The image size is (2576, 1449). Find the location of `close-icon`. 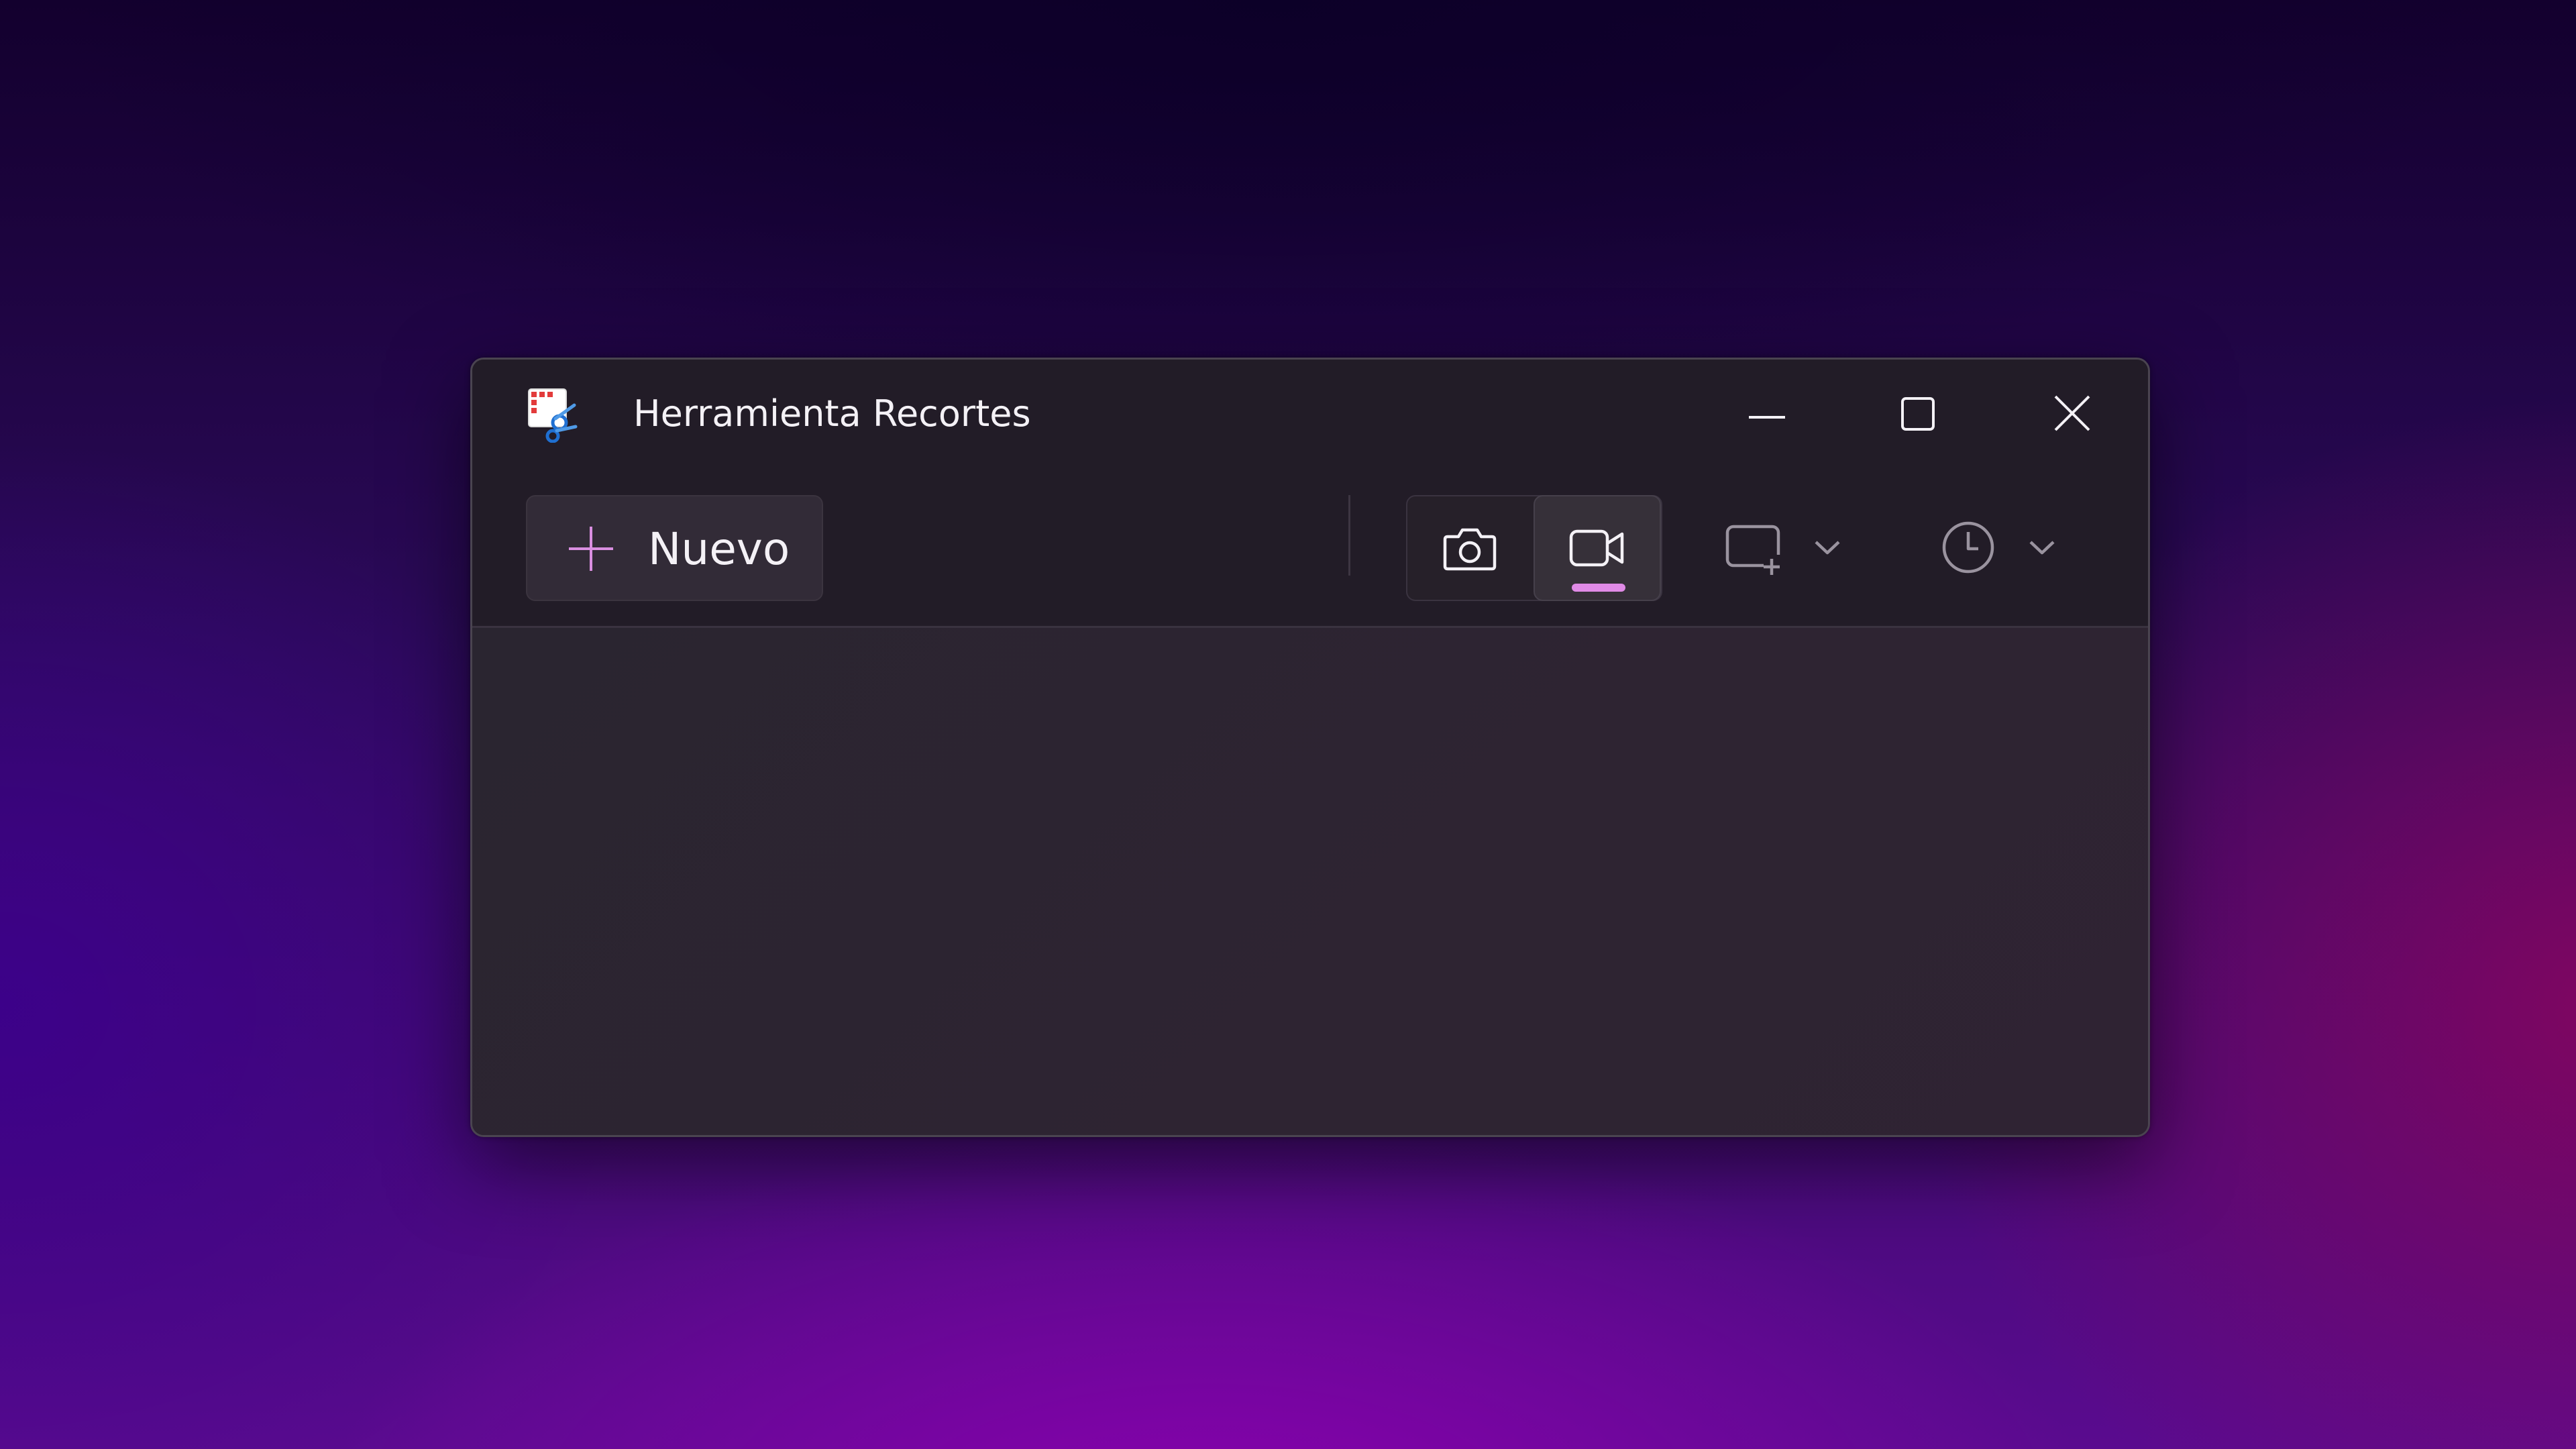

close-icon is located at coordinates (2072, 413).